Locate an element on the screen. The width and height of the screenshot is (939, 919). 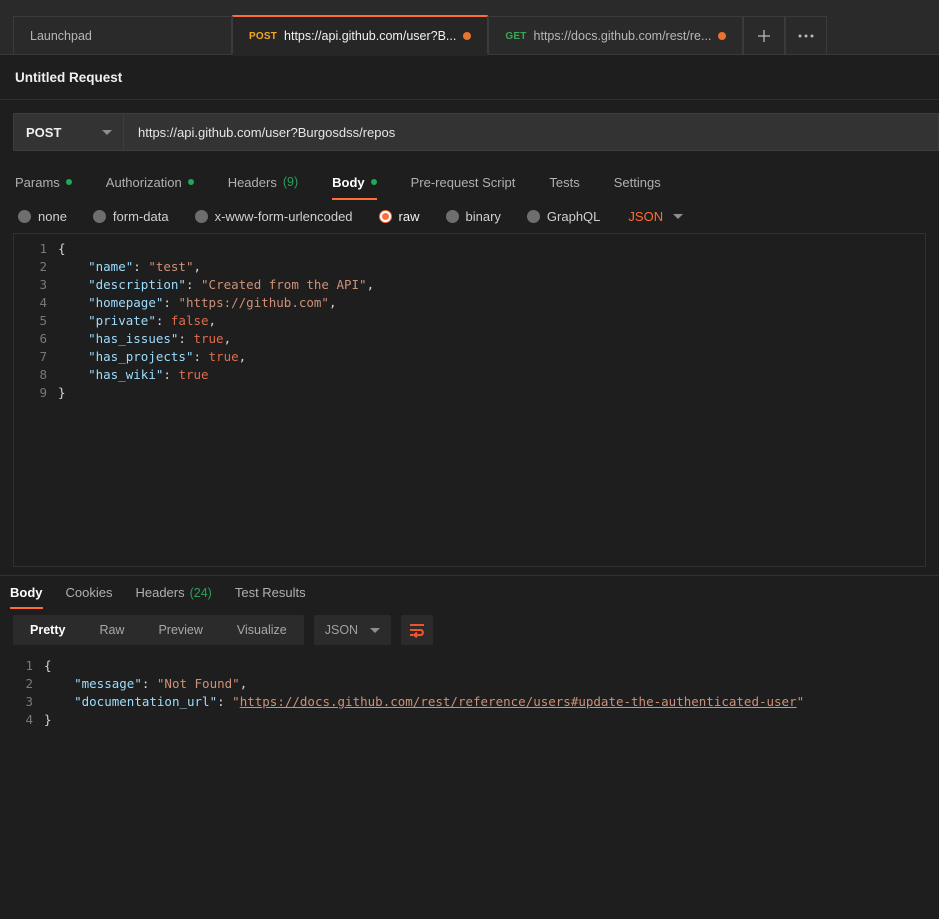
line-number: 2 is located at coordinates (29, 683).